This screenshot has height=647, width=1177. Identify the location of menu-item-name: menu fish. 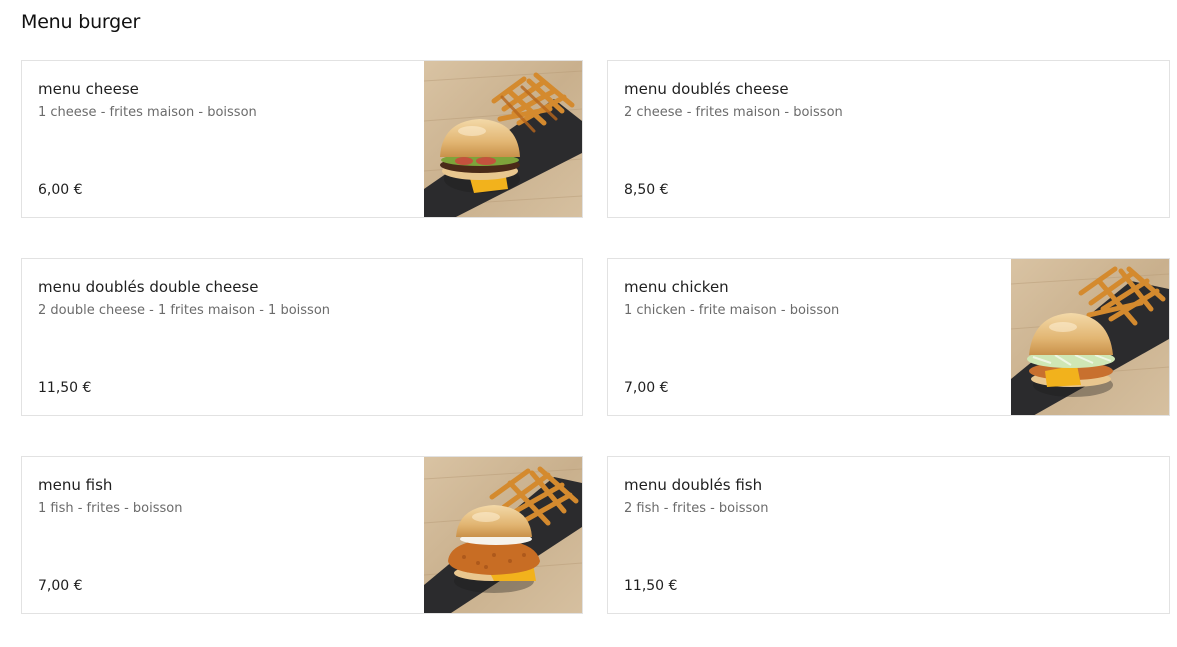
(75, 485).